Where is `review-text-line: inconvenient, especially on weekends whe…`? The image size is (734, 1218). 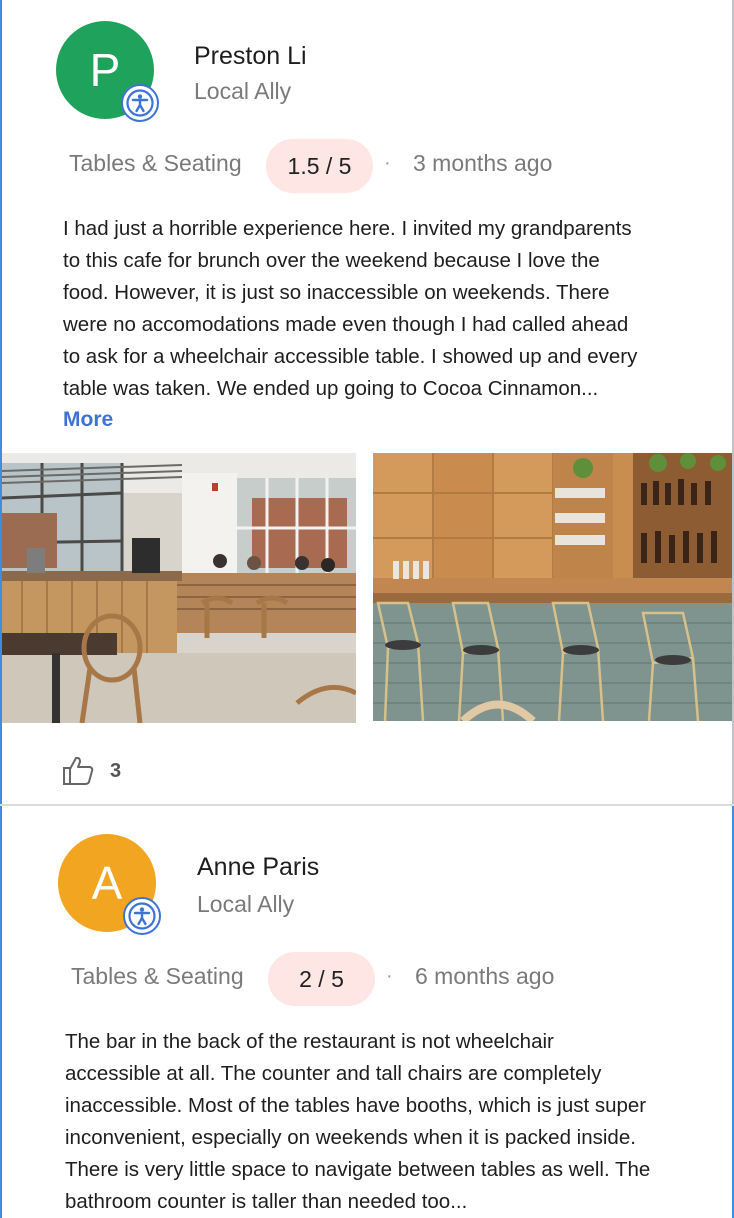
review-text-line: inconvenient, especially on weekends whe… is located at coordinates (350, 1137).